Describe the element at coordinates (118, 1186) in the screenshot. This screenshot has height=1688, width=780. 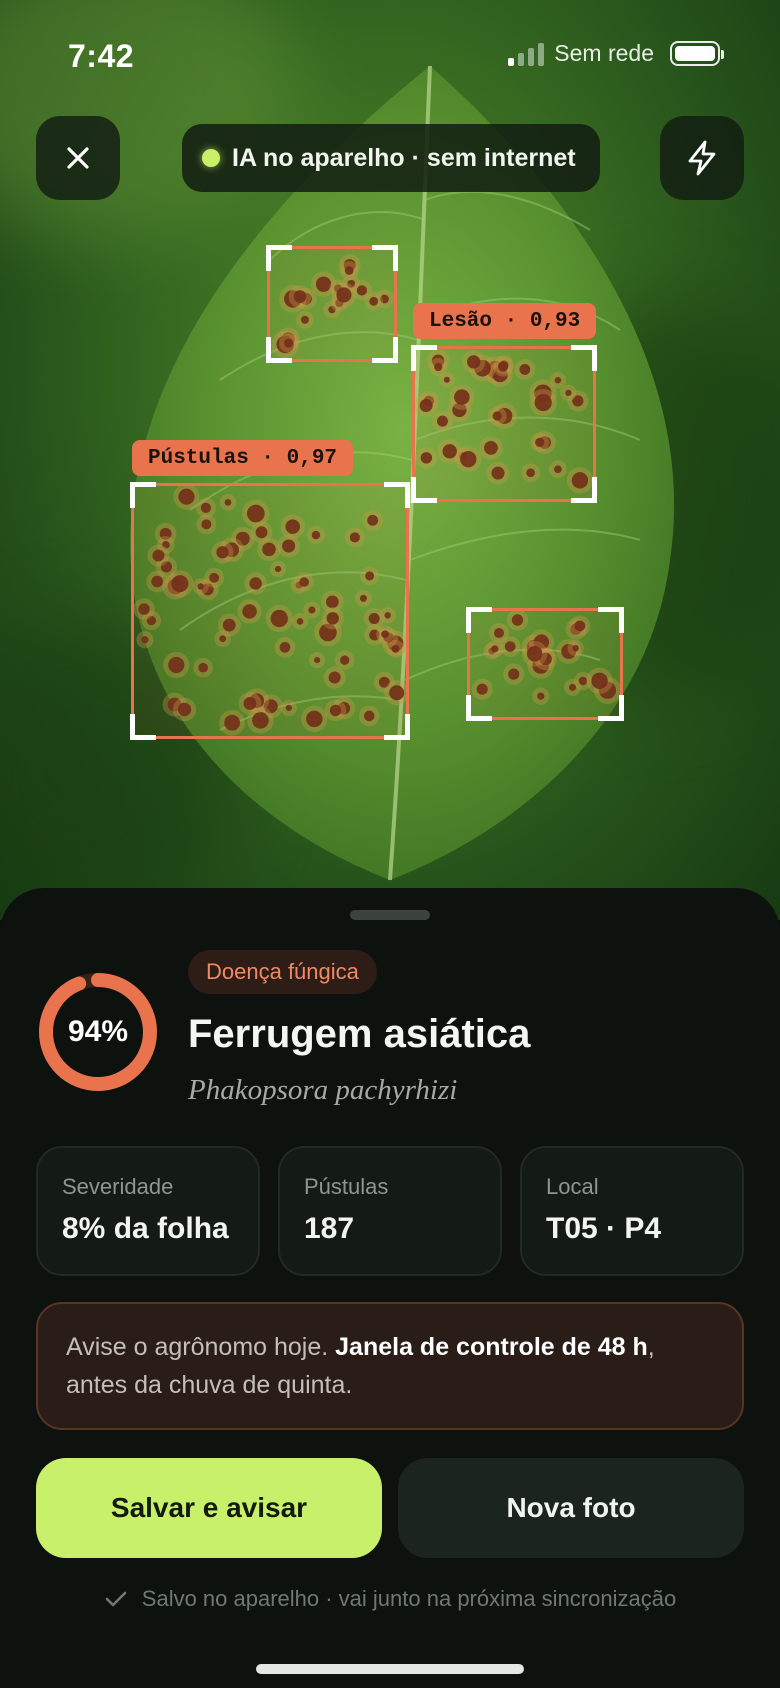
I see `stat-label: Severidade` at that location.